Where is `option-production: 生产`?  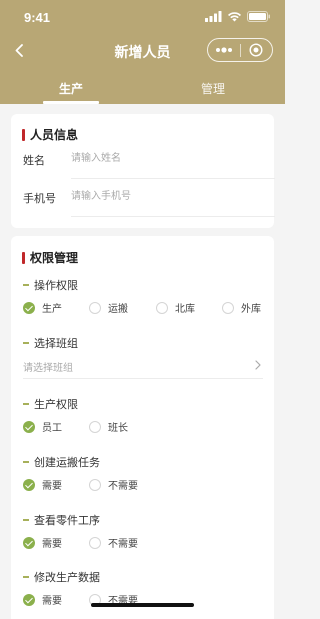
option-production: 生产 is located at coordinates (42, 307).